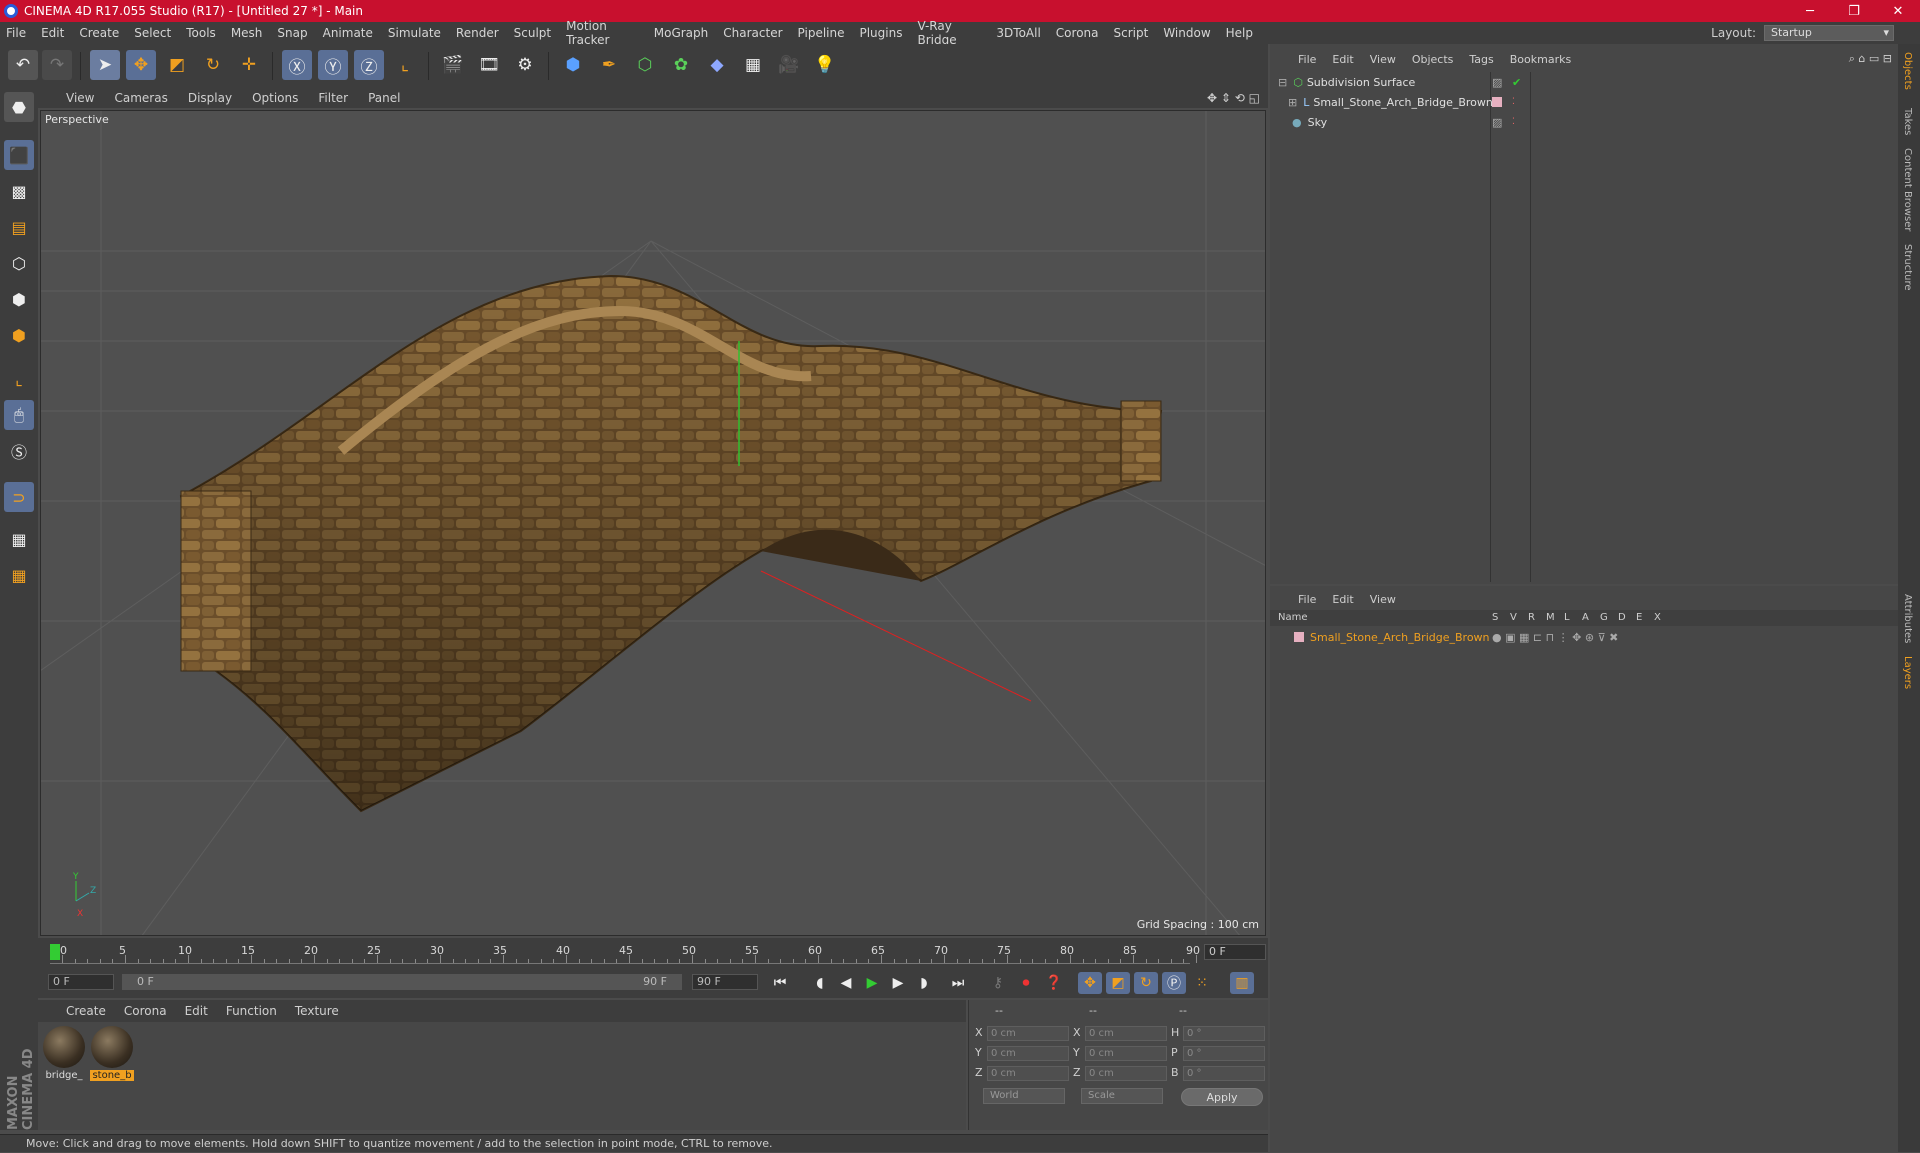 The height and width of the screenshot is (1153, 1920). Describe the element at coordinates (1222, 1097) in the screenshot. I see `apply-button: Apply` at that location.